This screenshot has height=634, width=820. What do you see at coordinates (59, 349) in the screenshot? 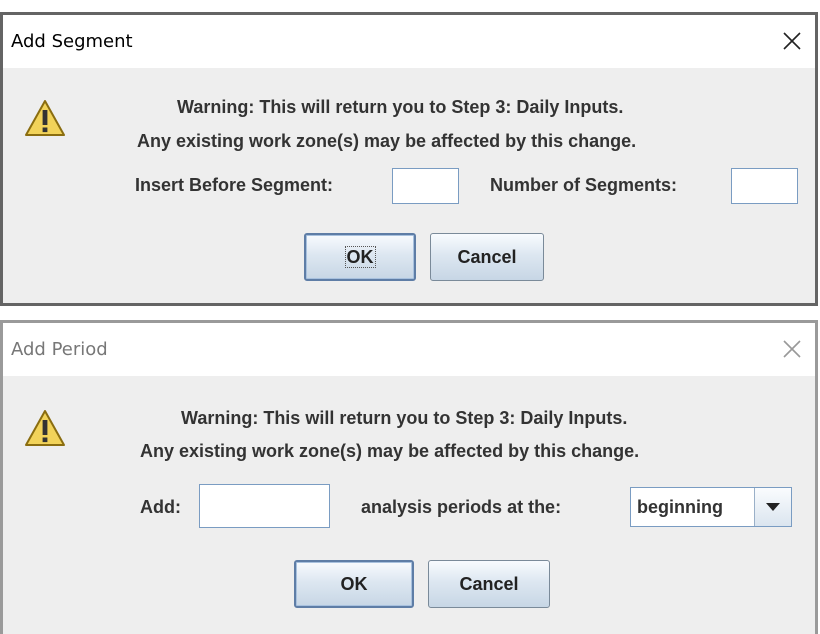
I see `dialog-title: Add Period` at bounding box center [59, 349].